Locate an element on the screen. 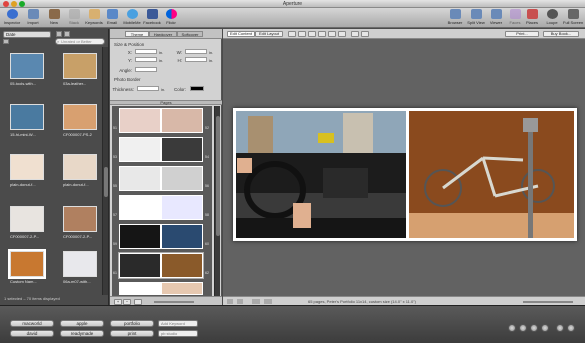 Image resolution: width=585 pixels, height=343 pixels. places-button: Places is located at coordinates (532, 18).